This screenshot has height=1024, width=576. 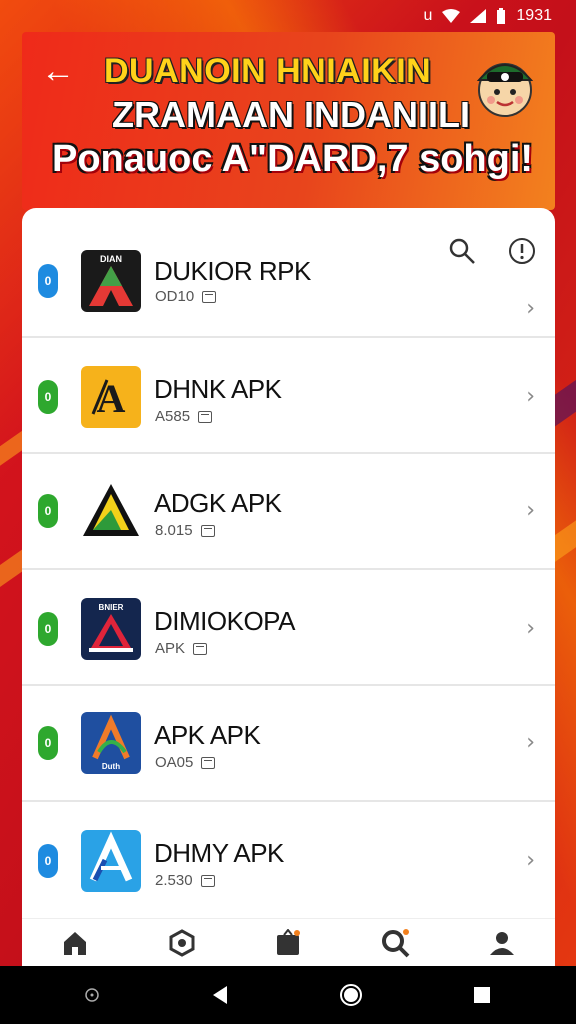 I want to click on battery-icon, so click(x=501, y=16).